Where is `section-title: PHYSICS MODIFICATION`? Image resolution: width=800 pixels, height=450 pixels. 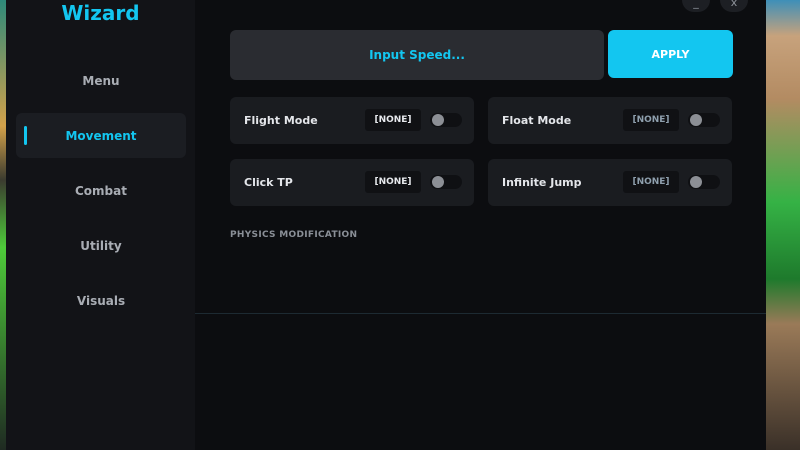
section-title: PHYSICS MODIFICATION is located at coordinates (294, 235).